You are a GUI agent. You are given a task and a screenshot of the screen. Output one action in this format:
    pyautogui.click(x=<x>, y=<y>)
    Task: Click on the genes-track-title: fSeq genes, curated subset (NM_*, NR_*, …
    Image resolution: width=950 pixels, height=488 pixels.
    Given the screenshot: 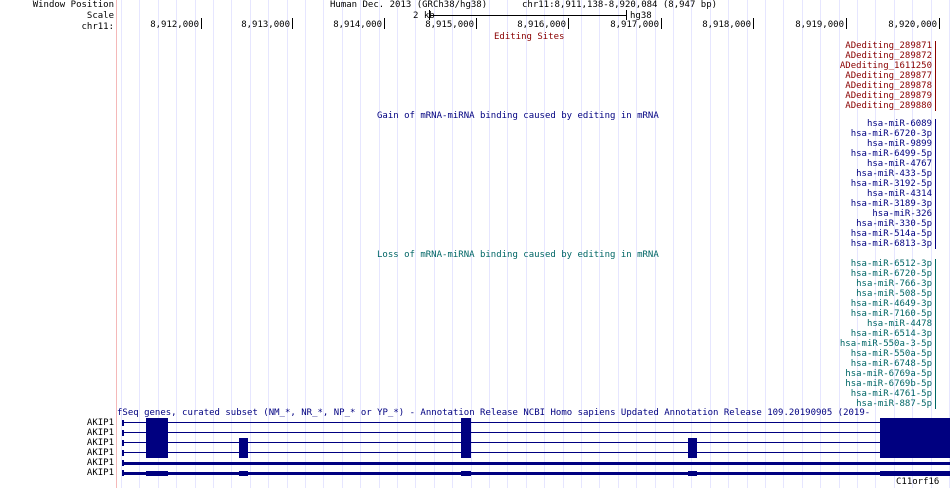 What is the action you would take?
    pyautogui.click(x=494, y=413)
    